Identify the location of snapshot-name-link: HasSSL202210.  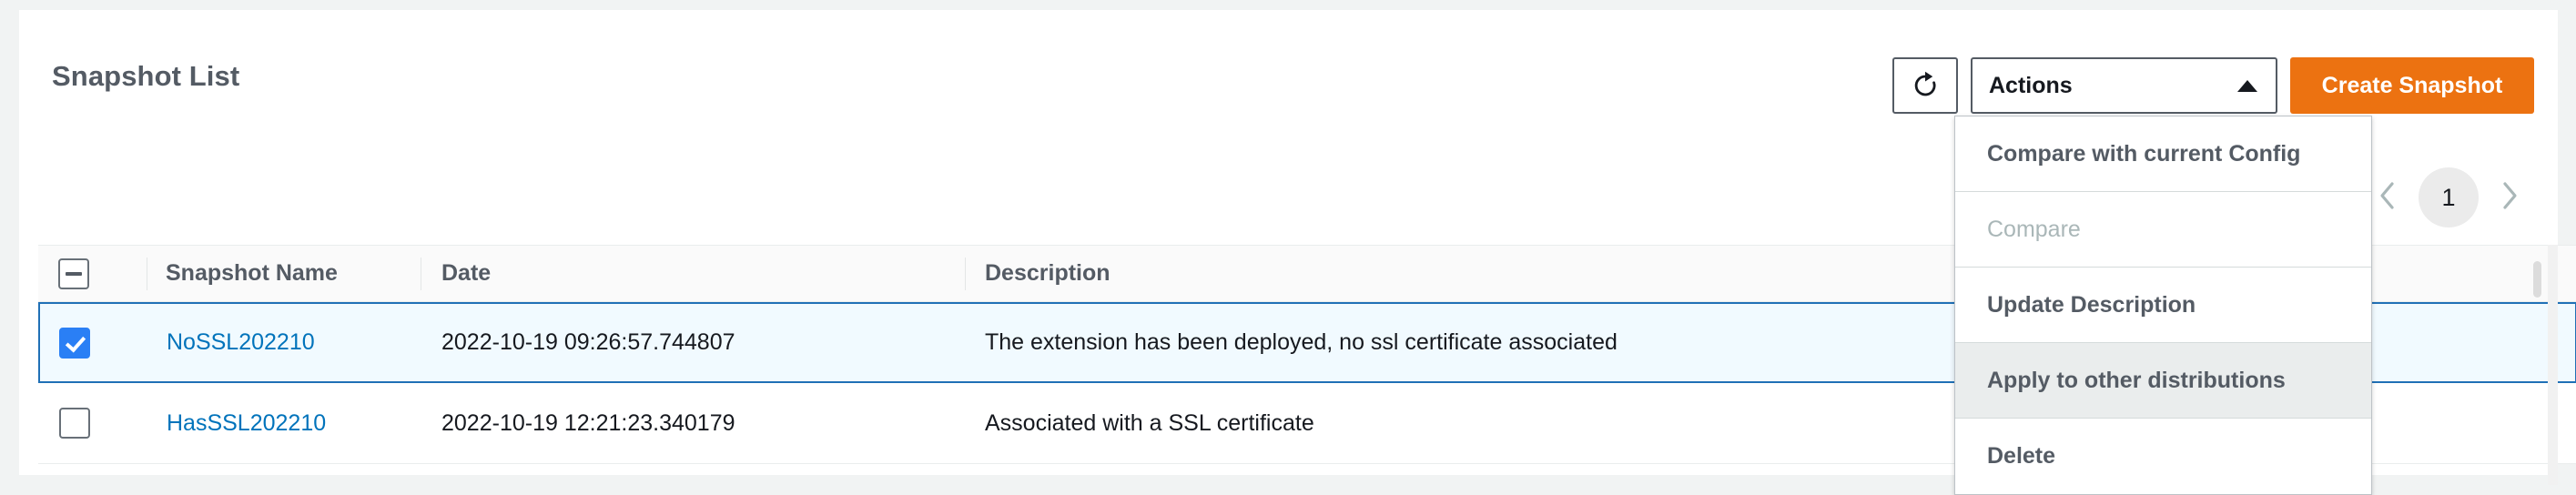
(247, 423).